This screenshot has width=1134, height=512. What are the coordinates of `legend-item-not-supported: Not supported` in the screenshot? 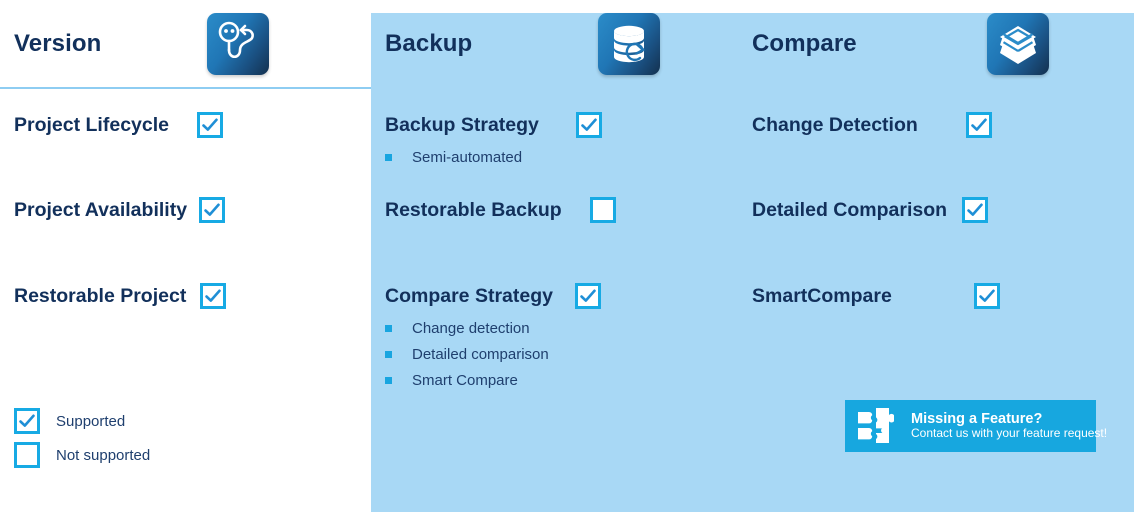 It's located at (82, 455).